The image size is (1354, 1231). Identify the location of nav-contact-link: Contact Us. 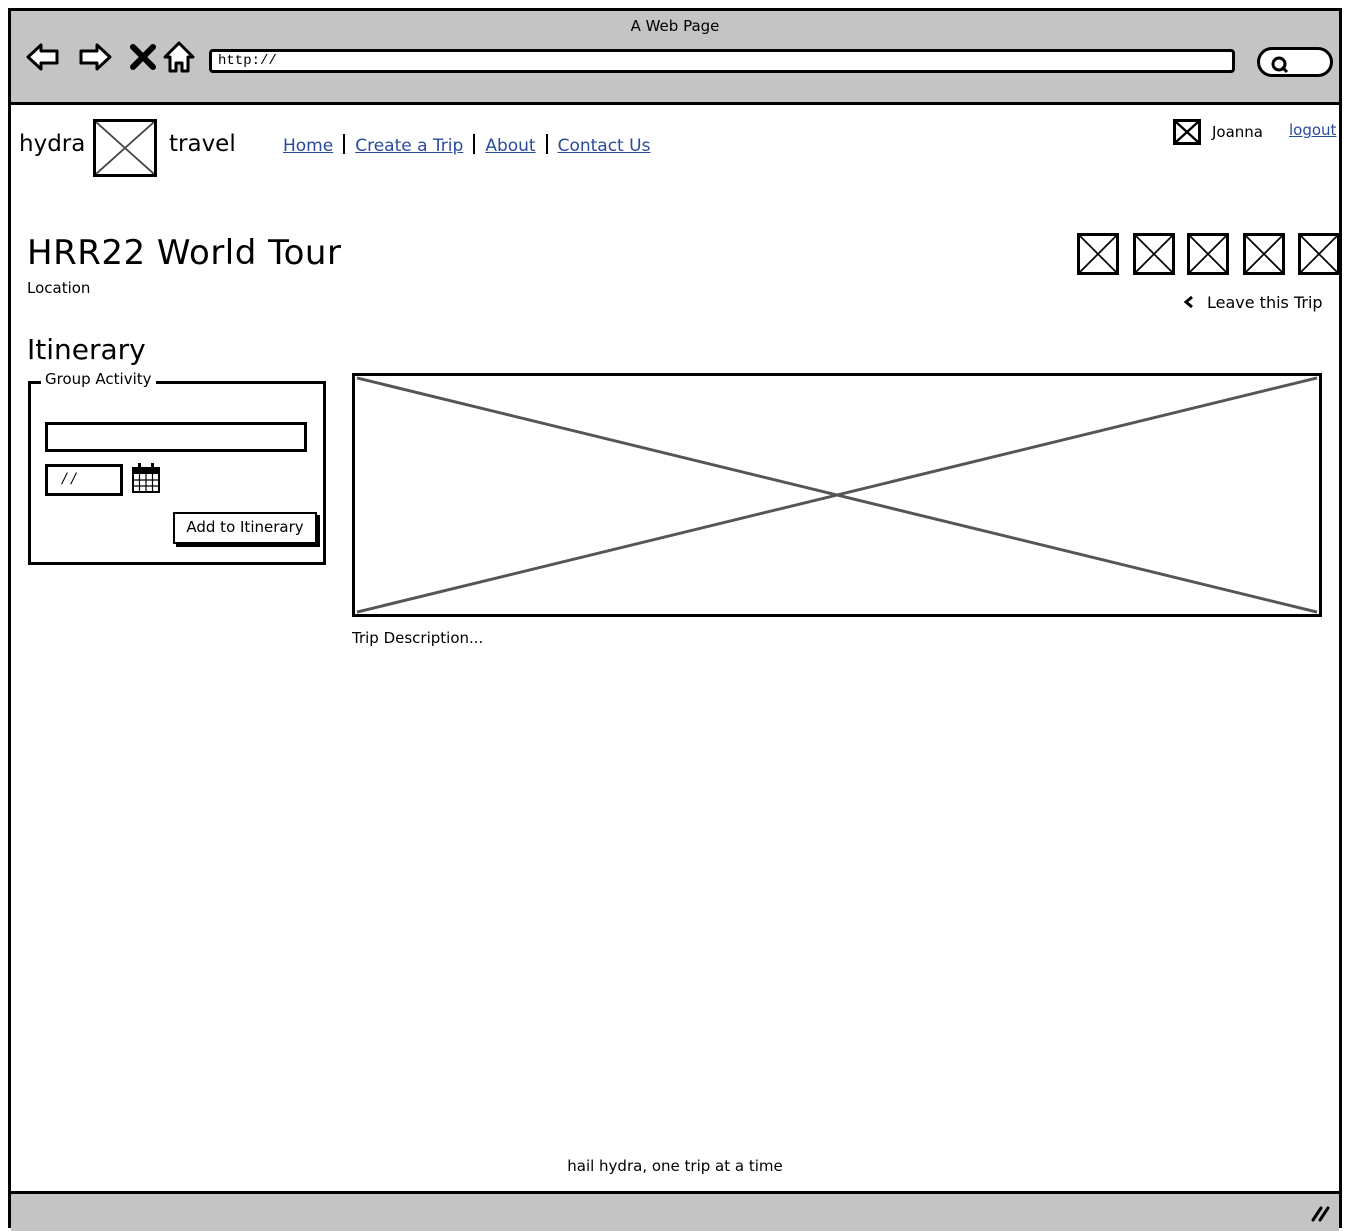
(604, 146).